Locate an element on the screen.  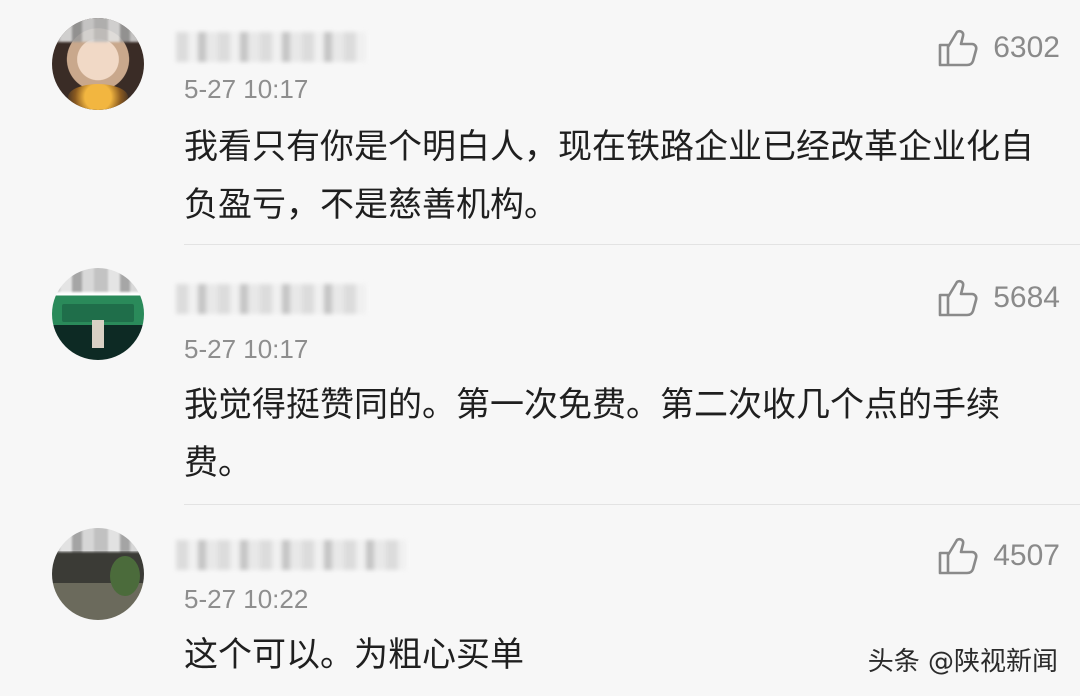
comment-text: 我觉得挺赞同的。第一次免费。第二次收几个点的手续费。 is located at coordinates (592, 434).